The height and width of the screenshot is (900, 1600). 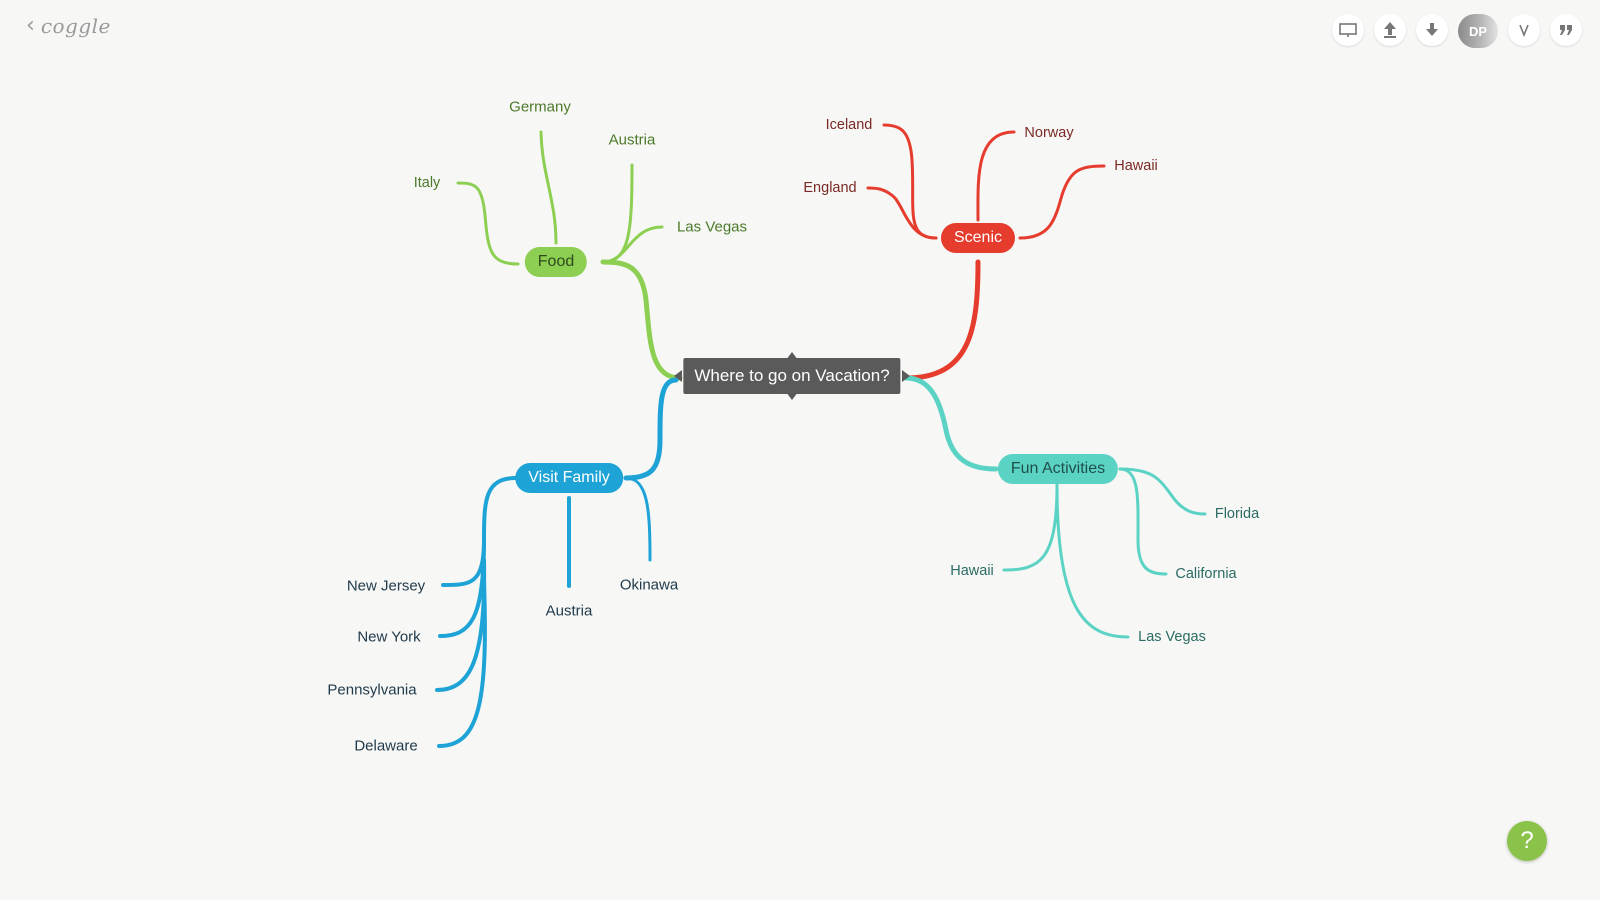 I want to click on leaf-scenic-iceland: Iceland, so click(x=849, y=125).